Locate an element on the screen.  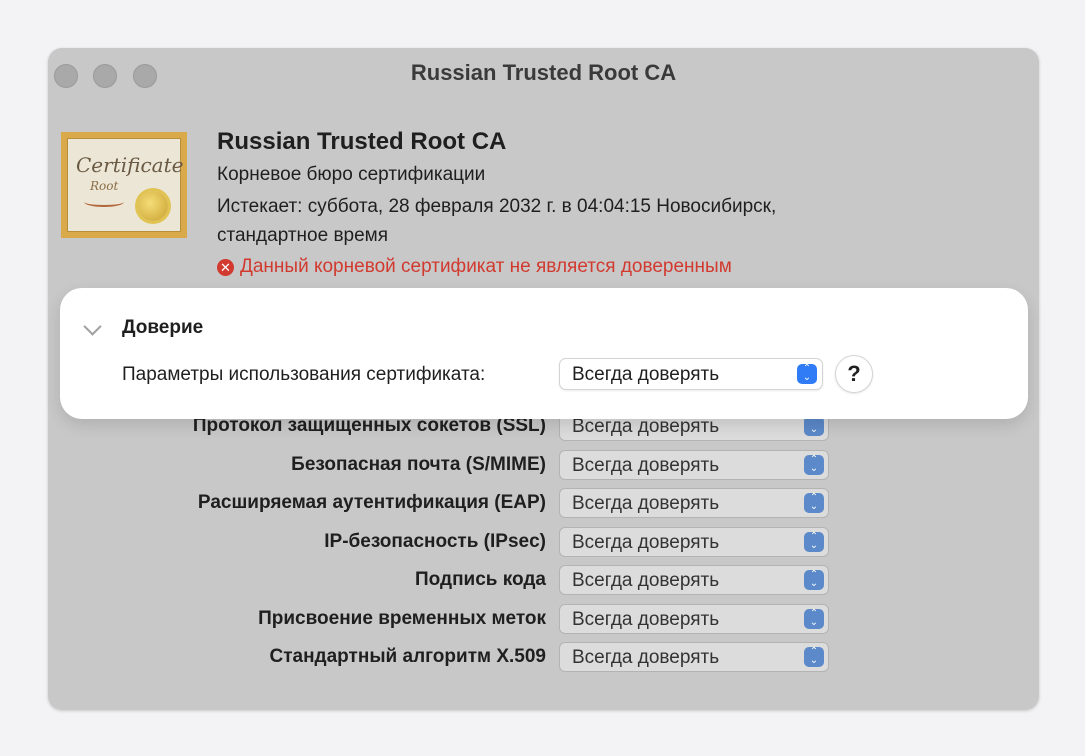
certificate-icon-sub: Root is located at coordinates (104, 186).